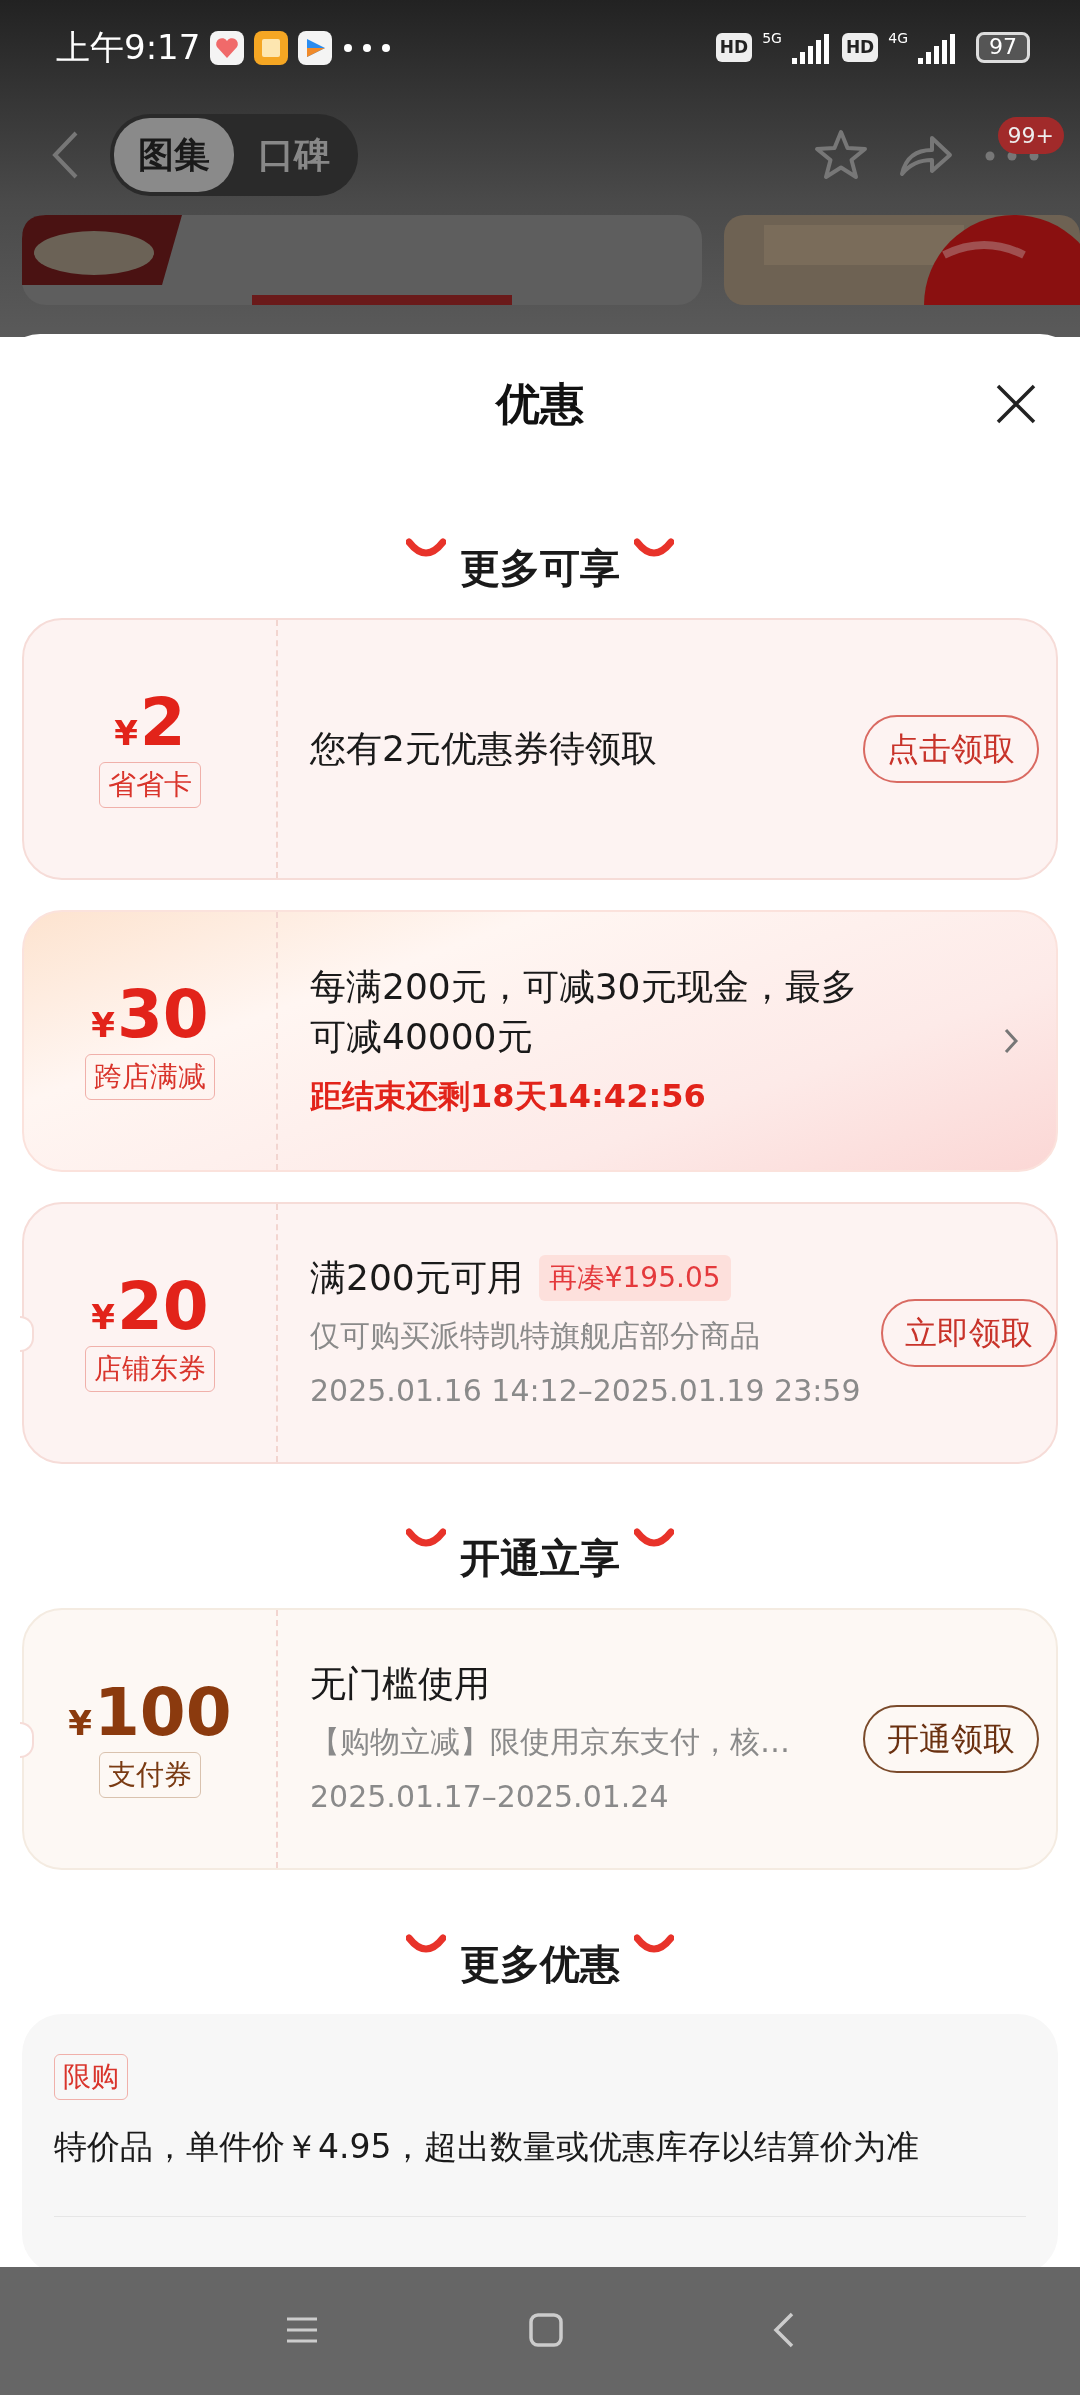 This screenshot has width=1080, height=2400. Describe the element at coordinates (546, 2330) in the screenshot. I see `home-icon` at that location.